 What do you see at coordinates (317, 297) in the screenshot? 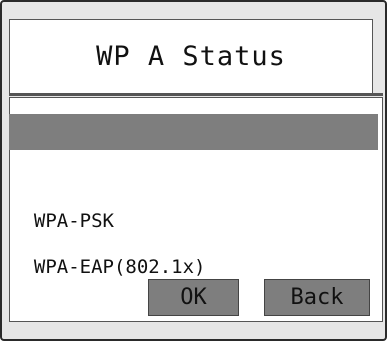
I see `back-button: Back` at bounding box center [317, 297].